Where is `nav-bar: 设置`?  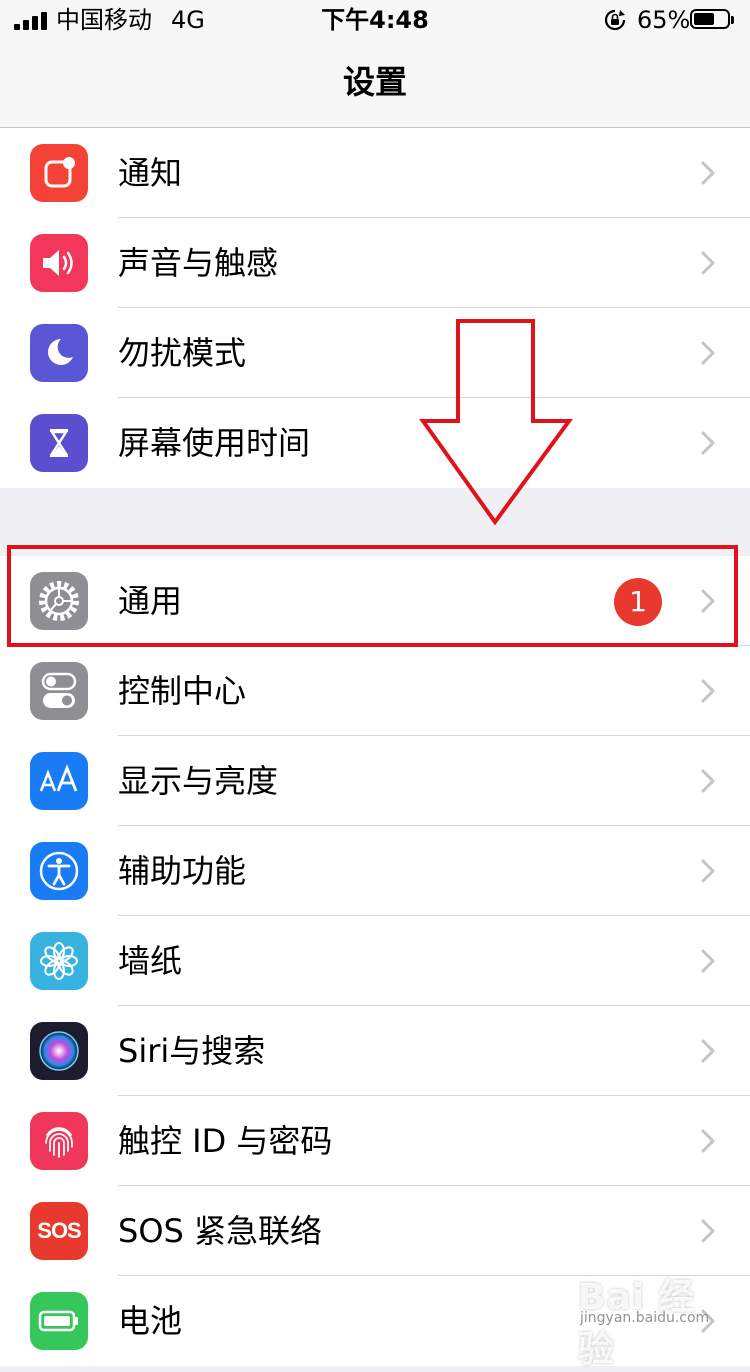 nav-bar: 设置 is located at coordinates (375, 84).